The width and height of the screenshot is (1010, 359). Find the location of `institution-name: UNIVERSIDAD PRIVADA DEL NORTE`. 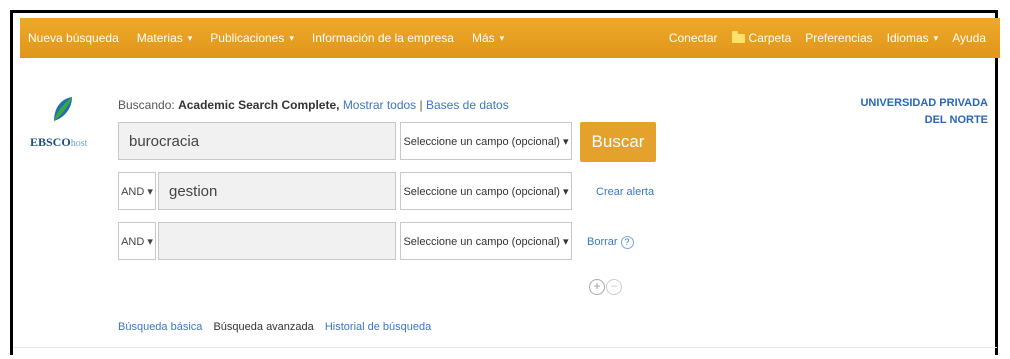

institution-name: UNIVERSIDAD PRIVADA DEL NORTE is located at coordinates (924, 112).